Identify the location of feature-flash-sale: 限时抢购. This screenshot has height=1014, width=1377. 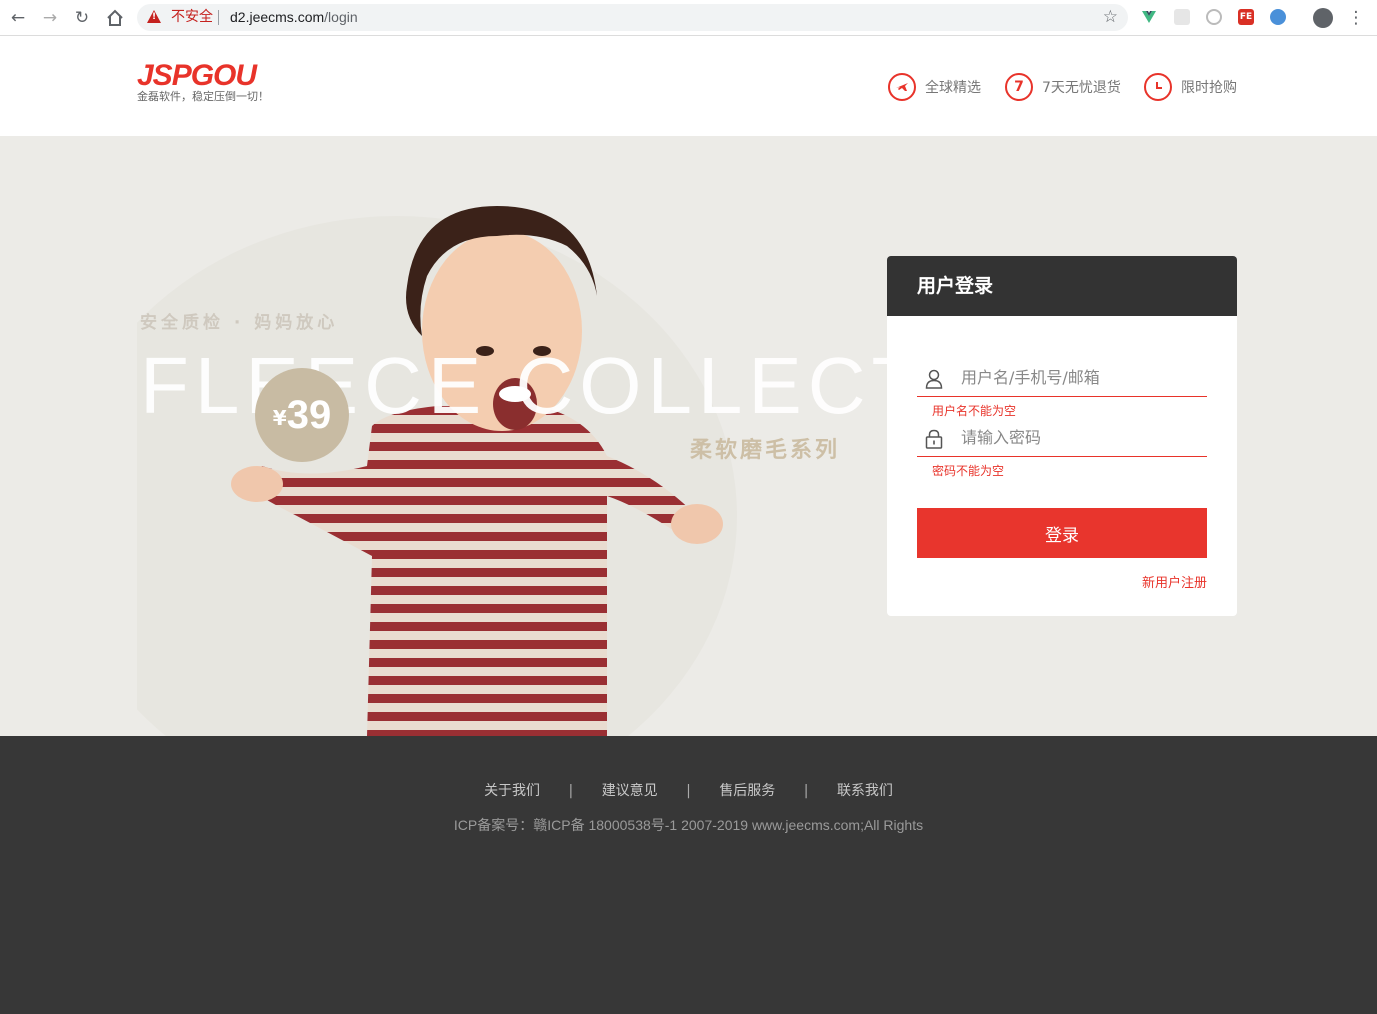
(1190, 87).